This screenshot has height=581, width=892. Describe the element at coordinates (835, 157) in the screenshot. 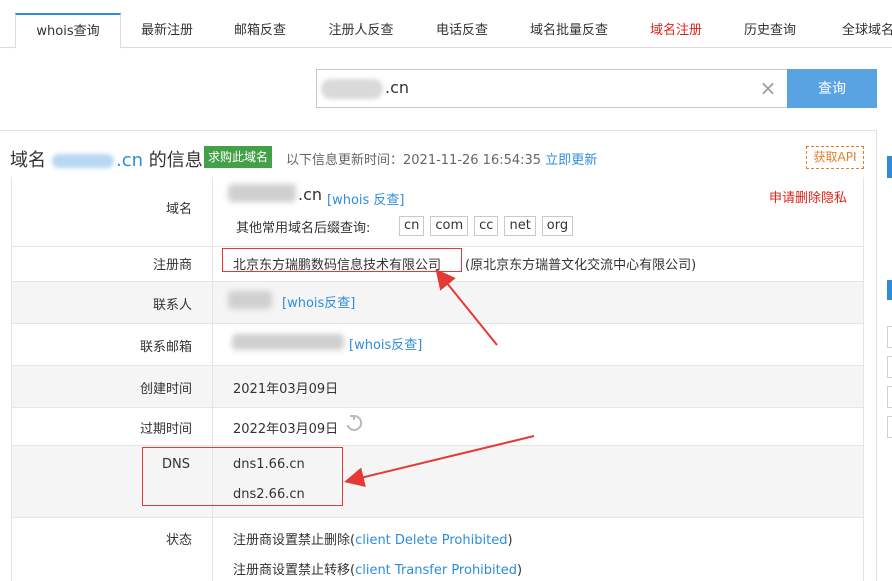

I see `get-api-button: 获取API` at that location.